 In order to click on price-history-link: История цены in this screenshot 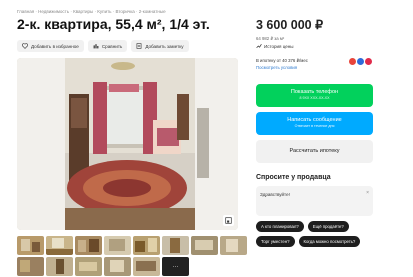, I will do `click(274, 46)`.